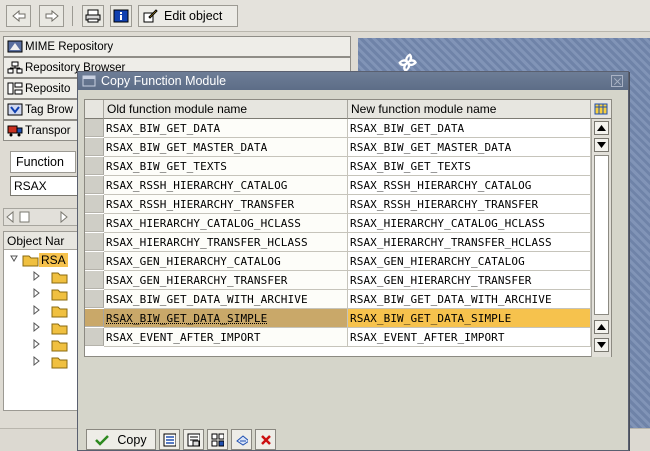 Image resolution: width=650 pixels, height=451 pixels. I want to click on select-all-button, so click(169, 439).